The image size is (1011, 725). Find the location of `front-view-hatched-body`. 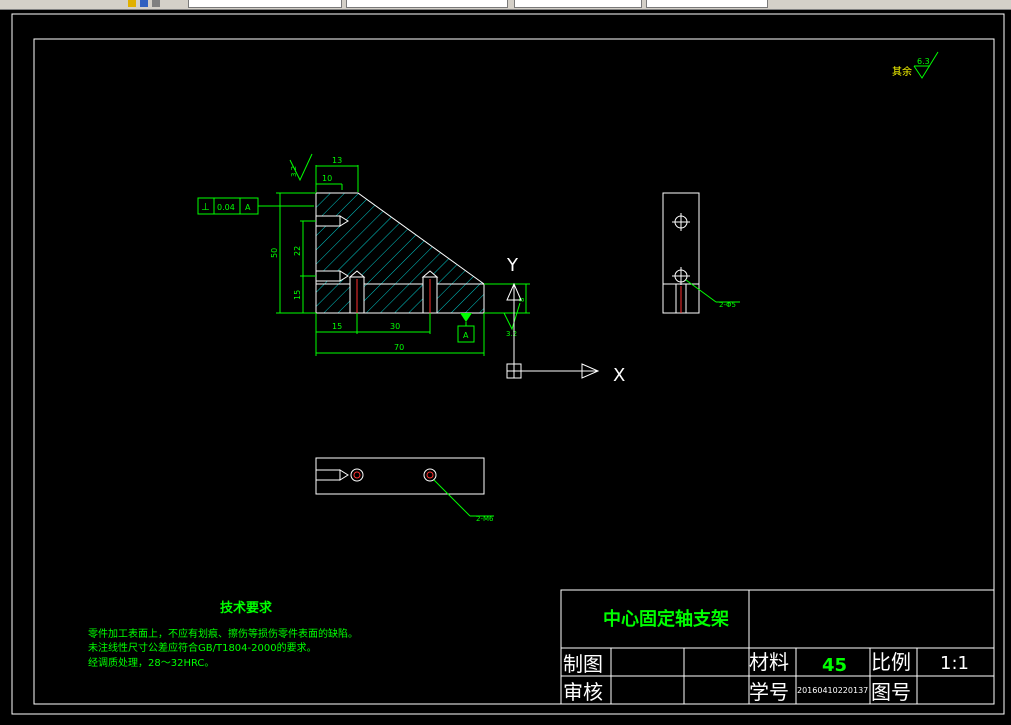

front-view-hatched-body is located at coordinates (400, 253).